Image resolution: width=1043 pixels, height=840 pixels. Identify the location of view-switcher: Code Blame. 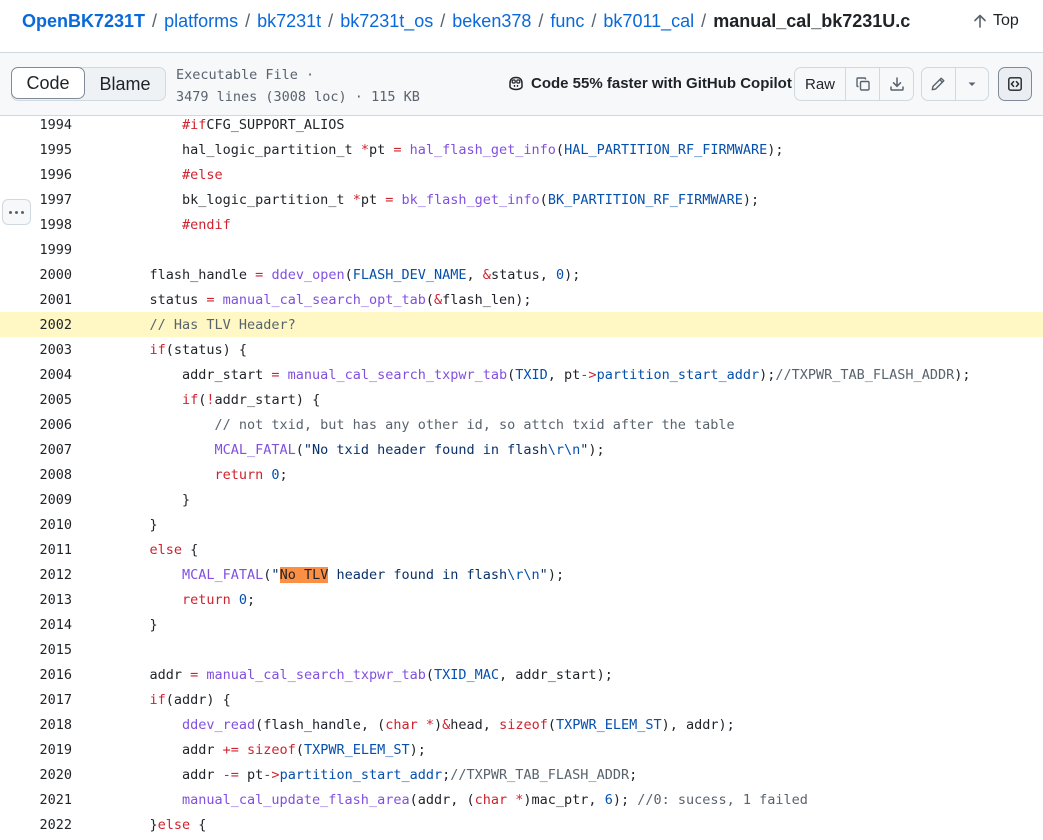
(88, 84).